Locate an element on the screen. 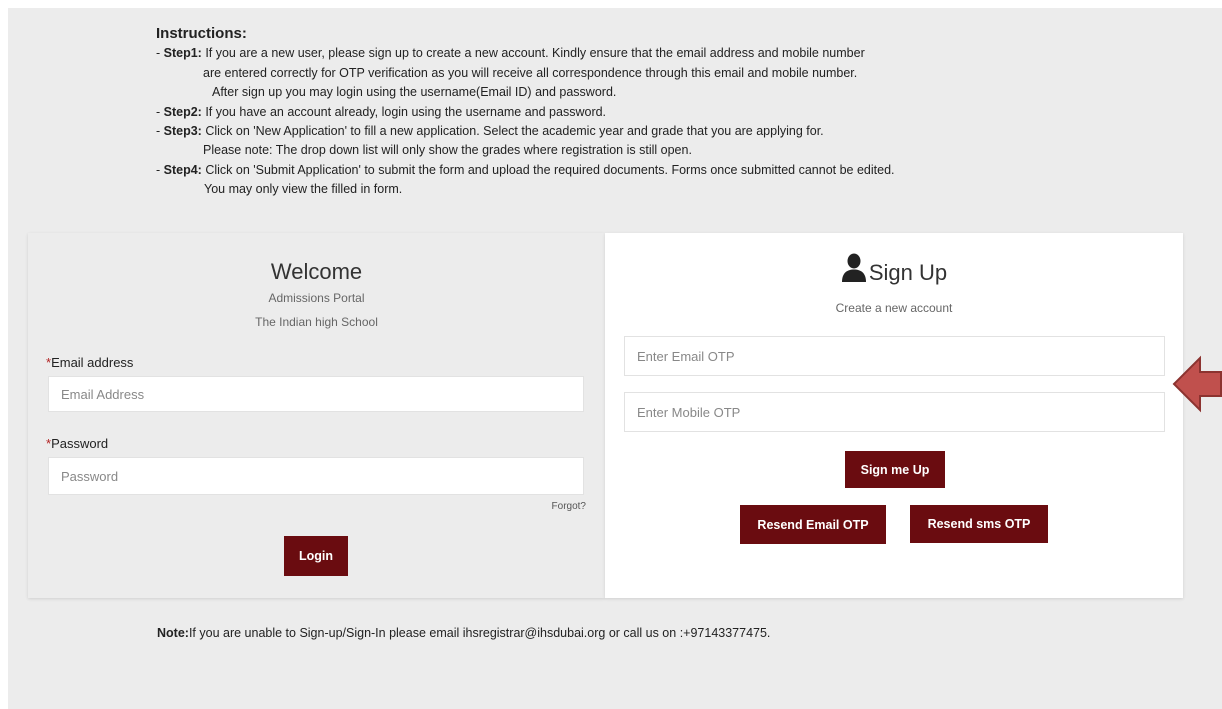  step4-line2: You may only view the filled in form. is located at coordinates (303, 189).